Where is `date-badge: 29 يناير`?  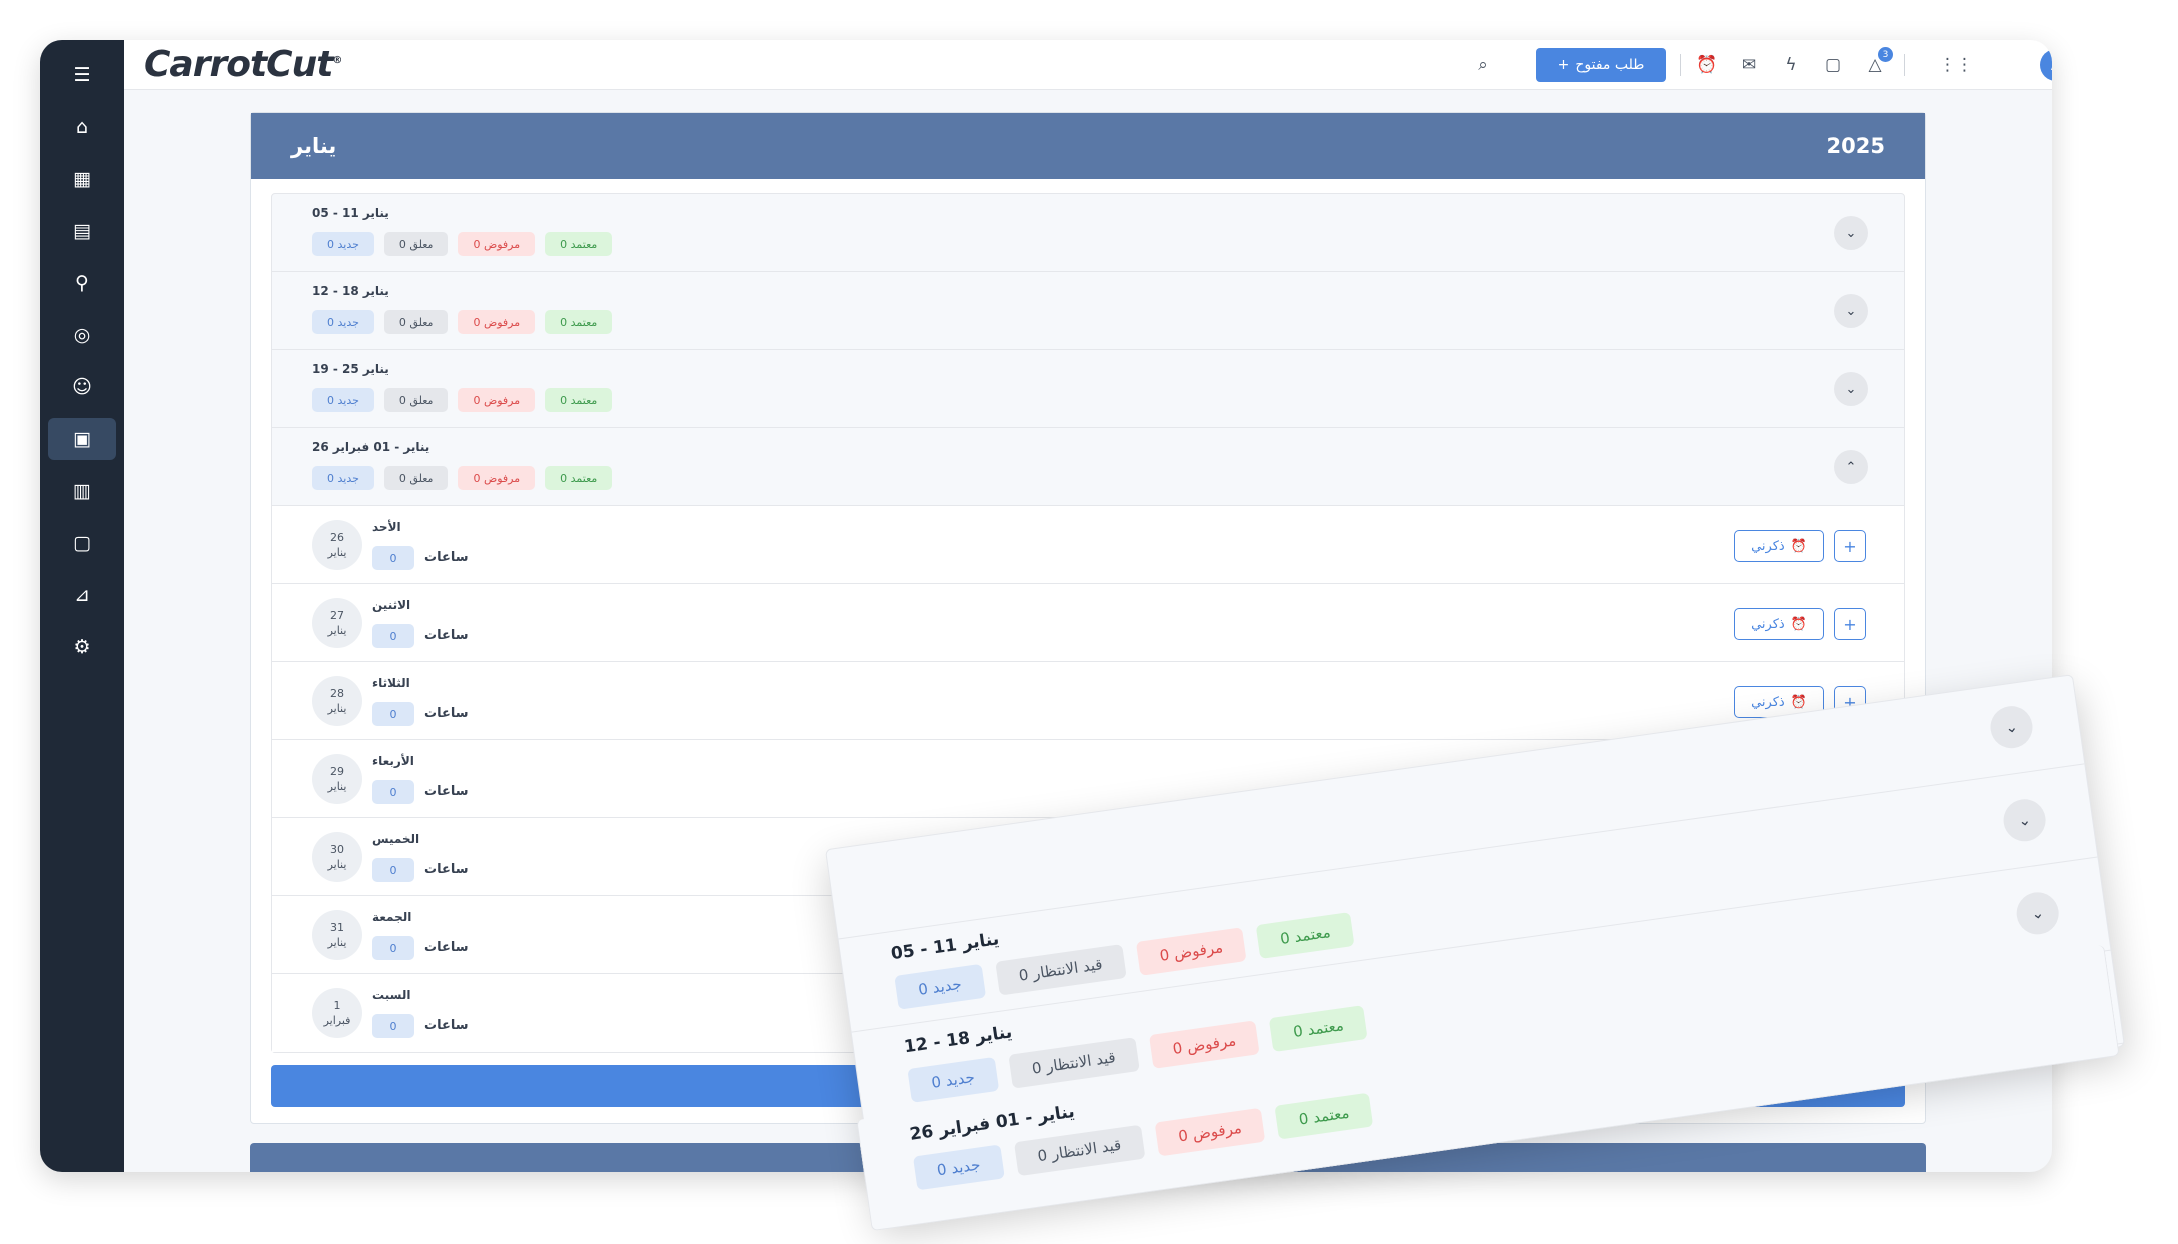
date-badge: 29 يناير is located at coordinates (337, 779).